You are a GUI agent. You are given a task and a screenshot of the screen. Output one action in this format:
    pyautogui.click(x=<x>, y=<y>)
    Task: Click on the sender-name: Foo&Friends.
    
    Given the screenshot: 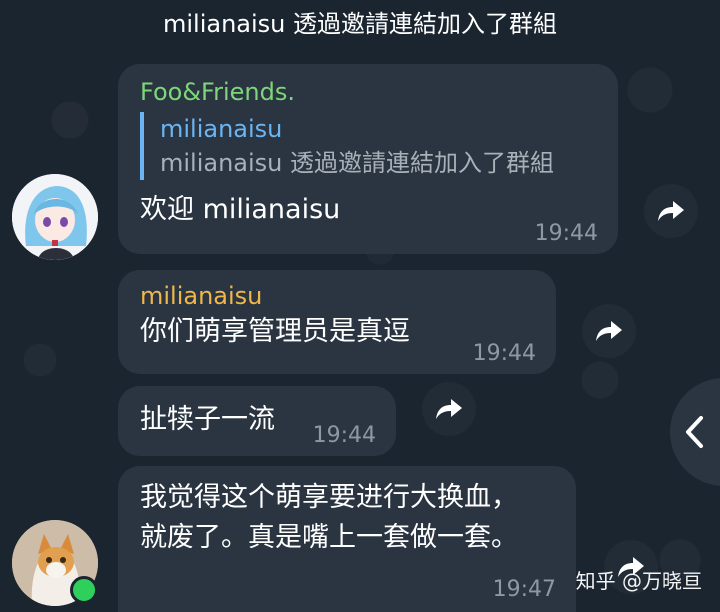 What is the action you would take?
    pyautogui.click(x=369, y=92)
    